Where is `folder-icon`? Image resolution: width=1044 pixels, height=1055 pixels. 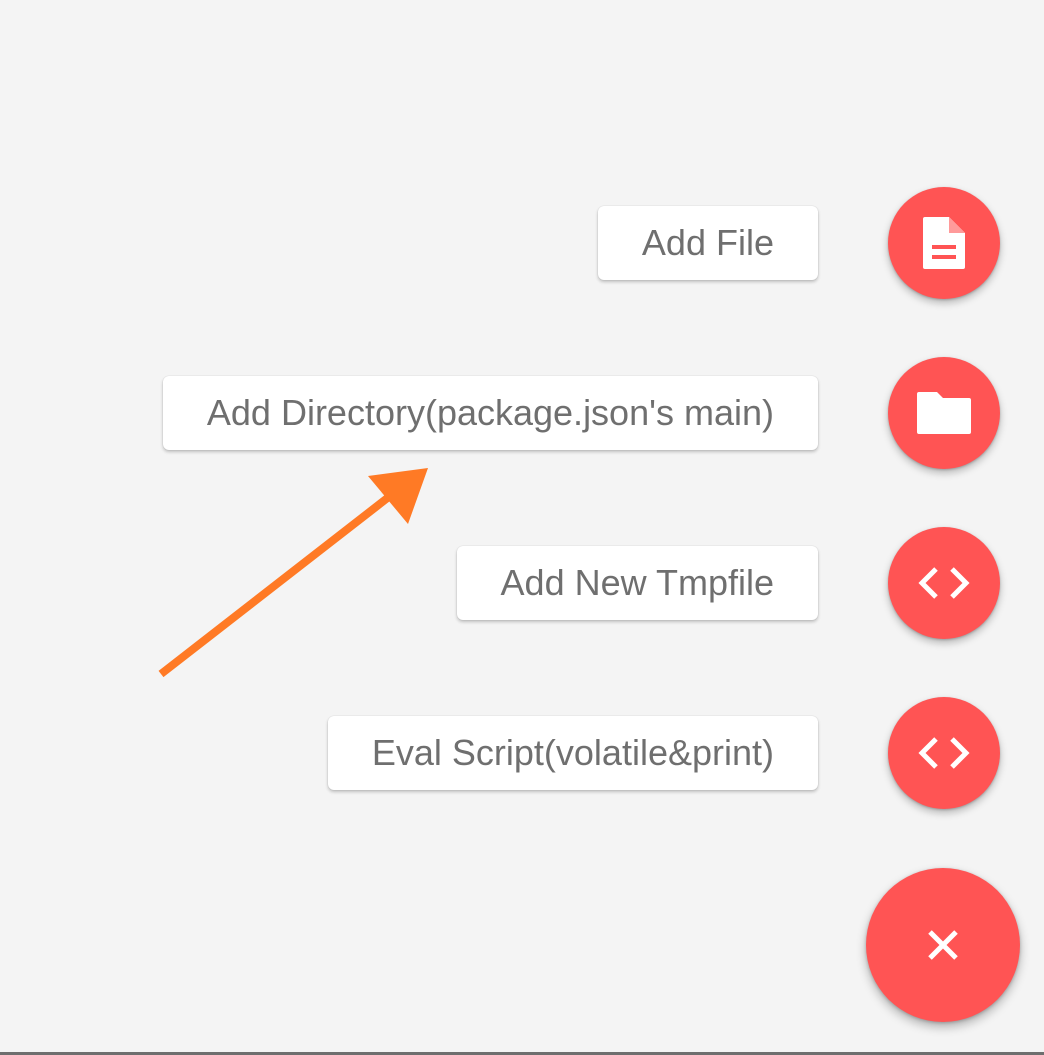
folder-icon is located at coordinates (944, 413).